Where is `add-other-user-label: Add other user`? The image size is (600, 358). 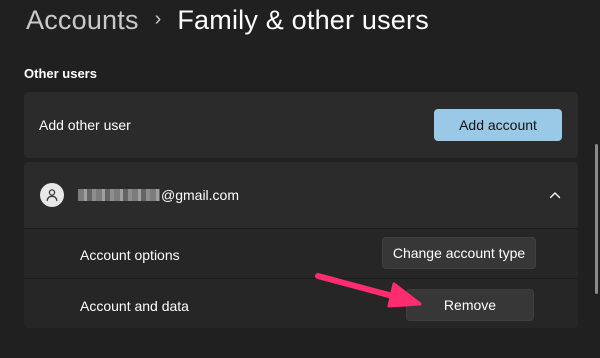 add-other-user-label: Add other user is located at coordinates (85, 125).